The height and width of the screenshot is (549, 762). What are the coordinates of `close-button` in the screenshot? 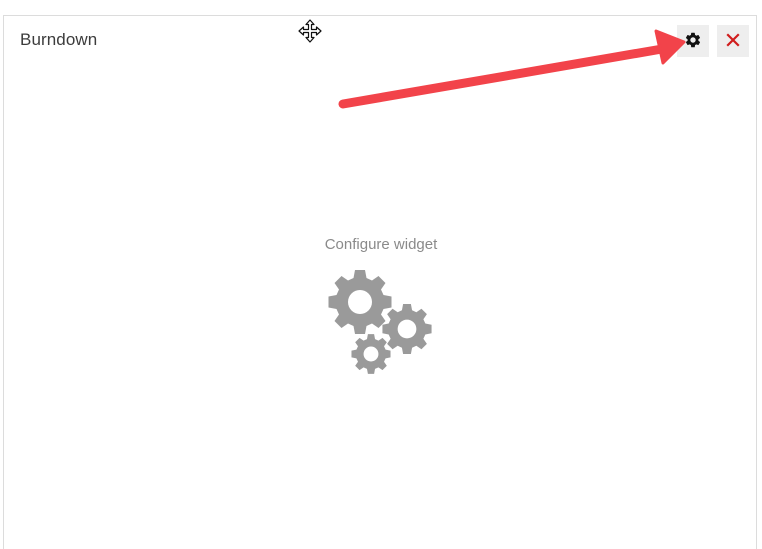 It's located at (733, 41).